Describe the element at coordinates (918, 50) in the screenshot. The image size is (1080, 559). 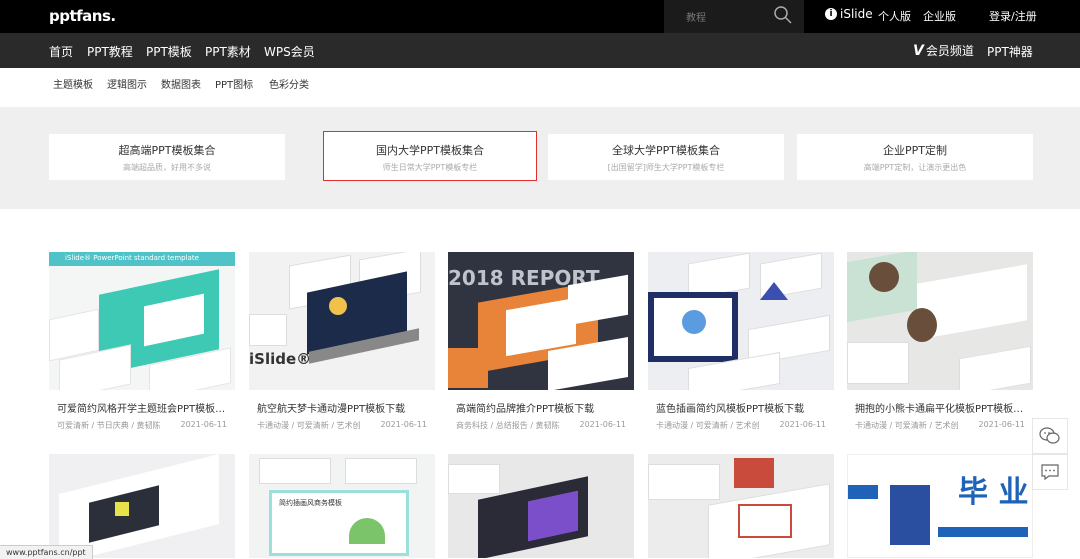
I see `vip-v-icon: V` at that location.